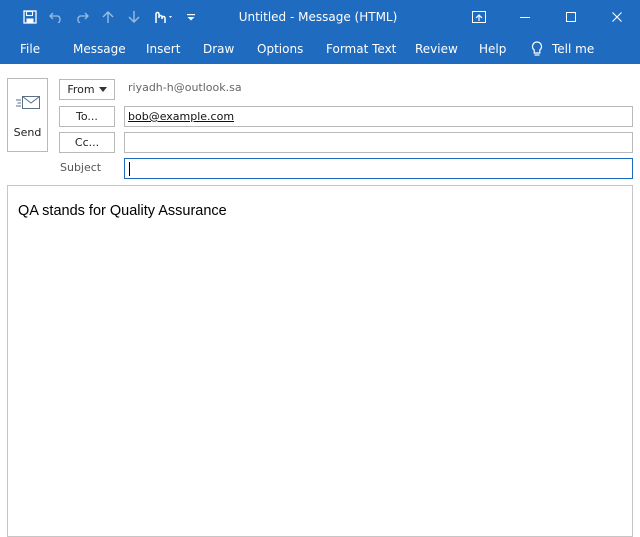  Describe the element at coordinates (479, 17) in the screenshot. I see `ribbon-display-options-icon` at that location.